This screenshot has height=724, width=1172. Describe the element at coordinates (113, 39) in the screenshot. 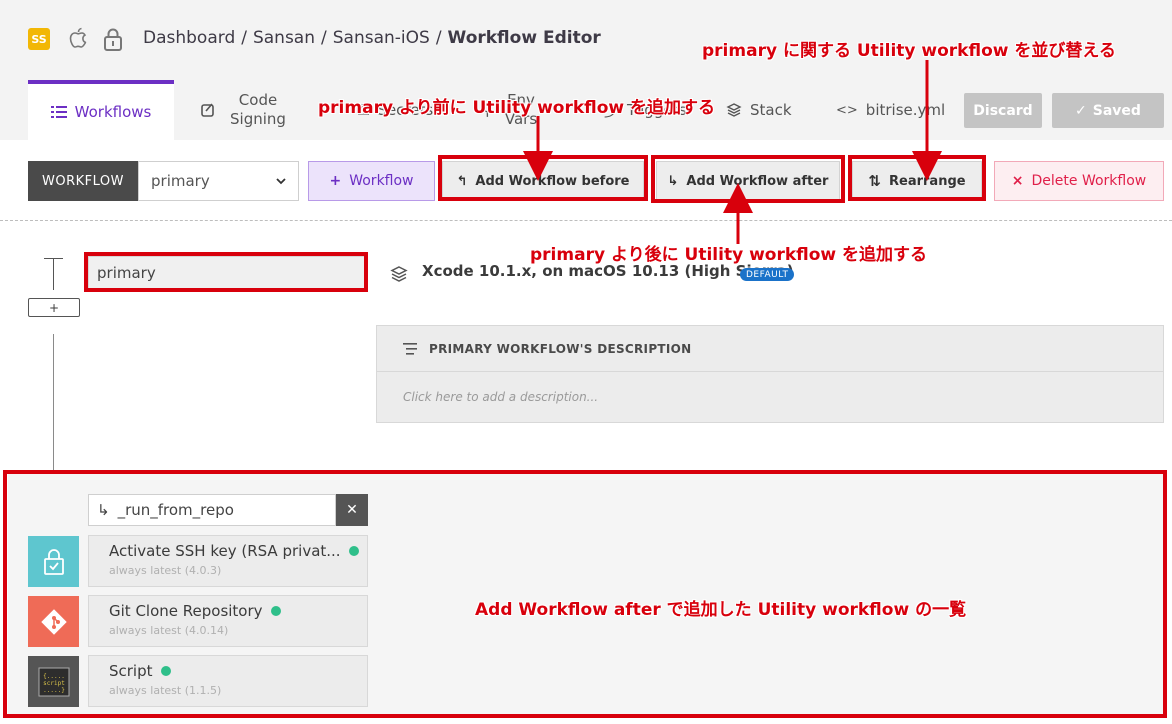

I see `lock-icon` at that location.